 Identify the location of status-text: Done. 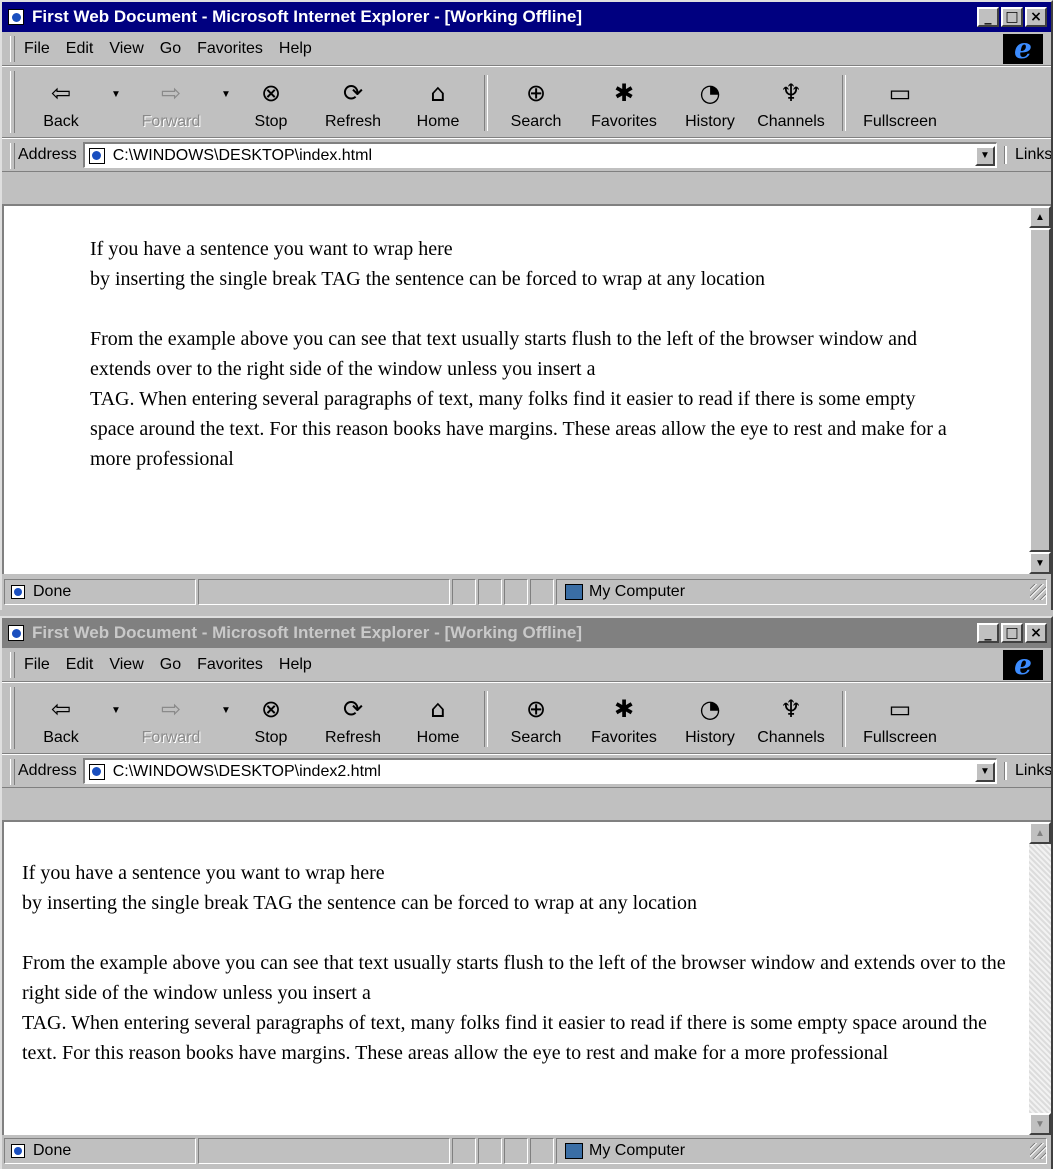
(52, 591).